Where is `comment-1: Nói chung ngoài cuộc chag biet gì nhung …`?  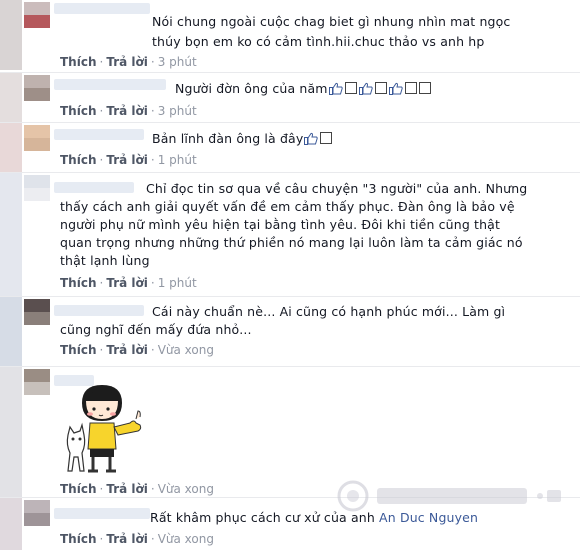
comment-1: Nói chung ngoài cuộc chag biet gì nhung … is located at coordinates (290, 35).